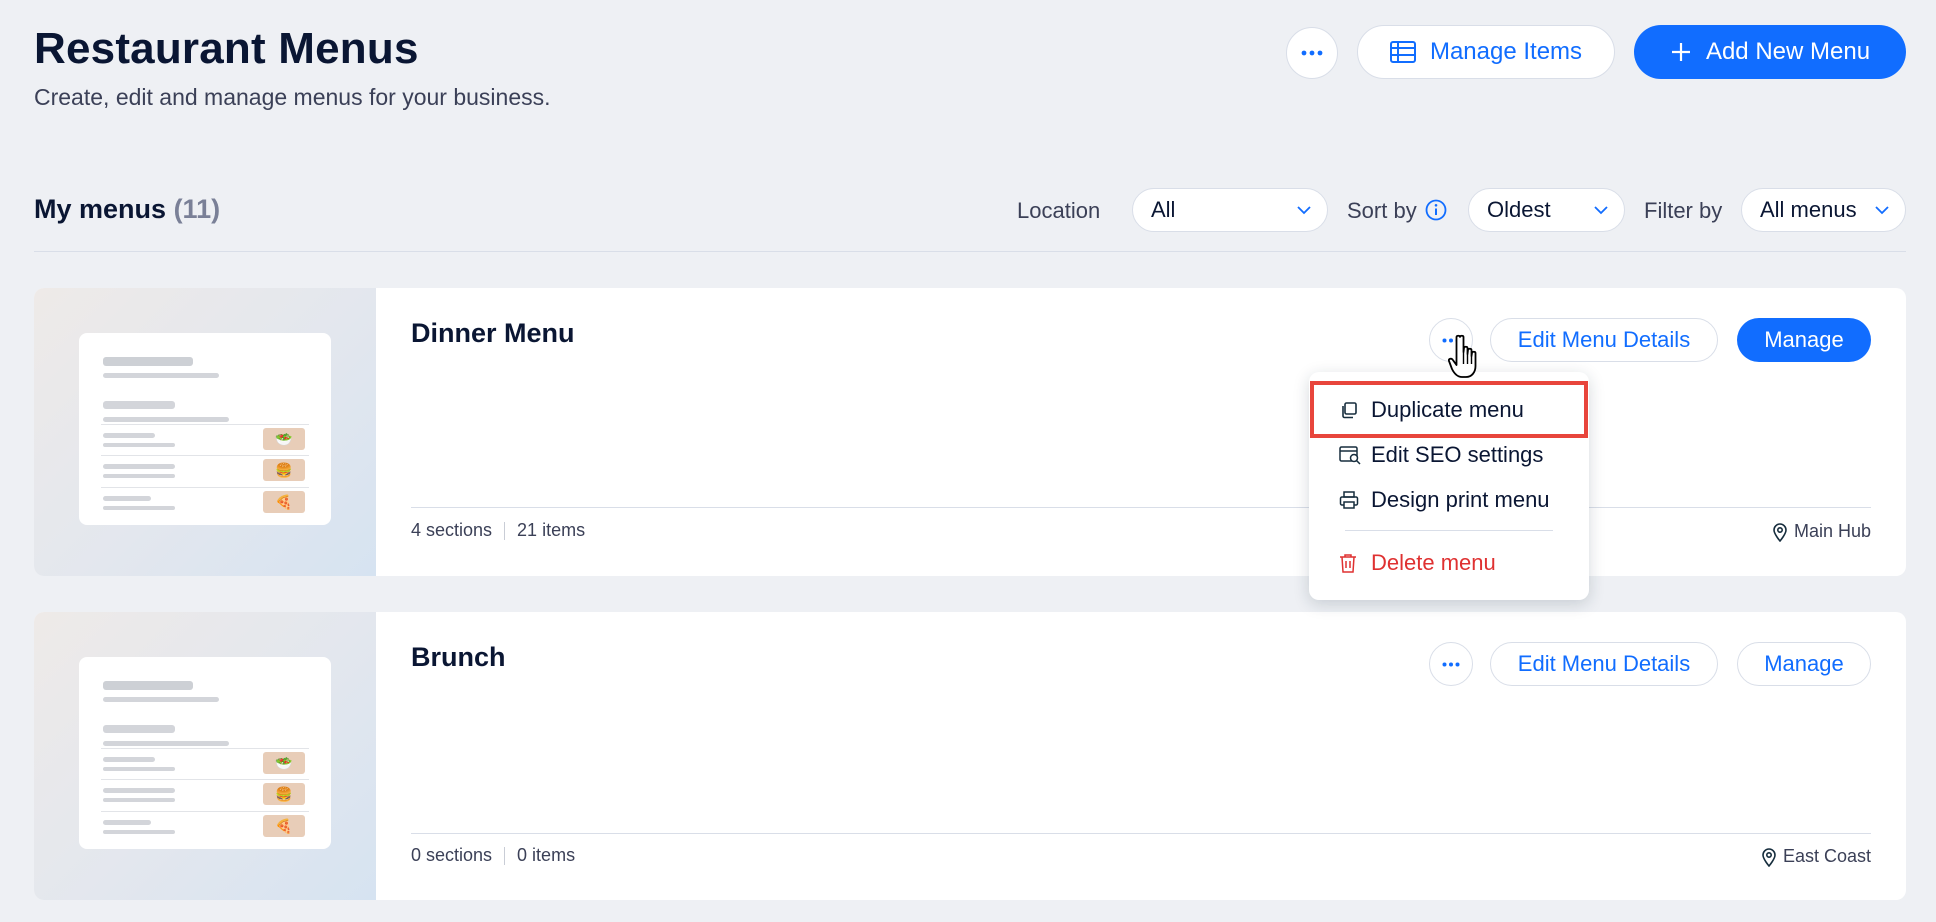 The width and height of the screenshot is (1936, 922). Describe the element at coordinates (197, 209) in the screenshot. I see `menus-count: (11)` at that location.